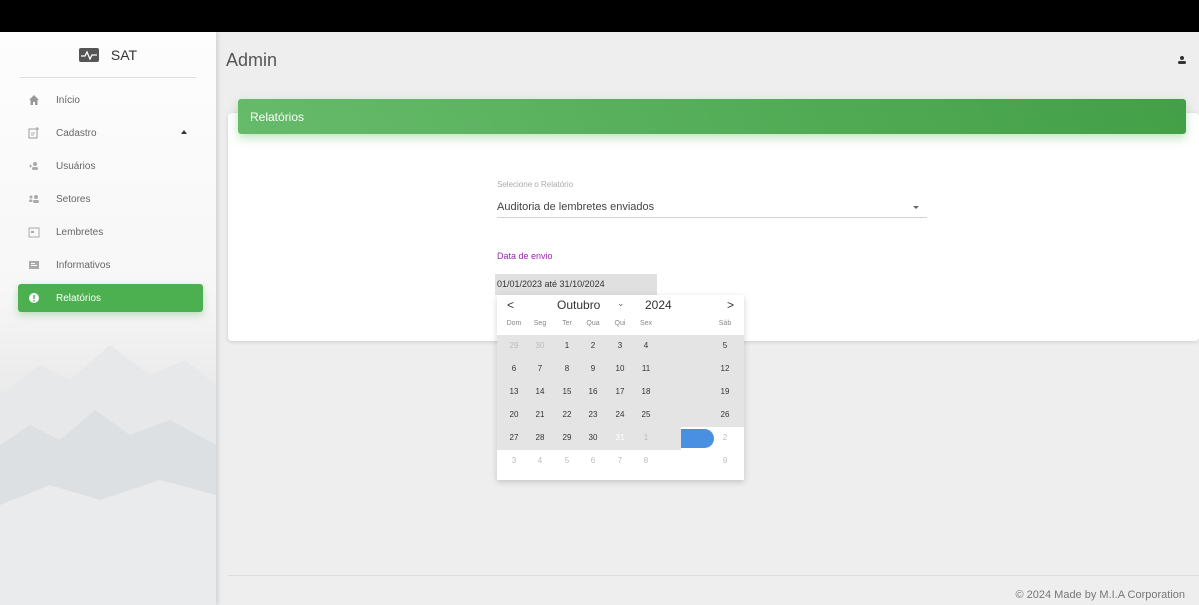 This screenshot has height=605, width=1199. Describe the element at coordinates (110, 232) in the screenshot. I see `sidebar-item-lembretes: Lembretes` at that location.